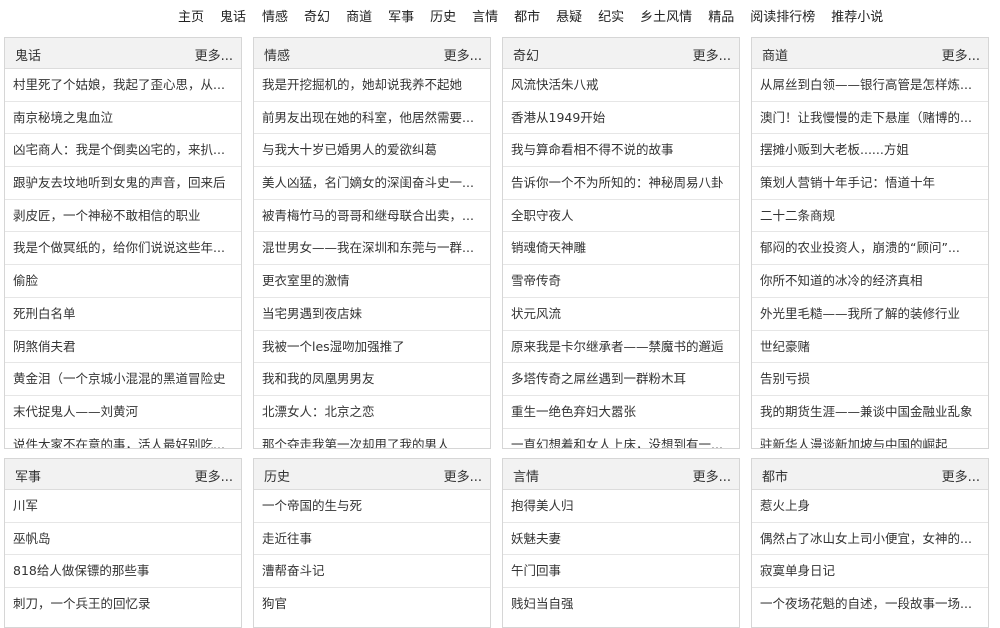  What do you see at coordinates (372, 506) in the screenshot?
I see `story-link: 一个帝国的生与死` at bounding box center [372, 506].